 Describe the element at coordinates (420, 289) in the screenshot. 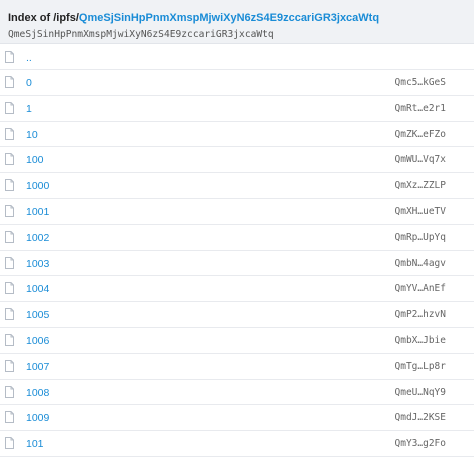

I see `file-hash: QmYV…AnEf` at that location.